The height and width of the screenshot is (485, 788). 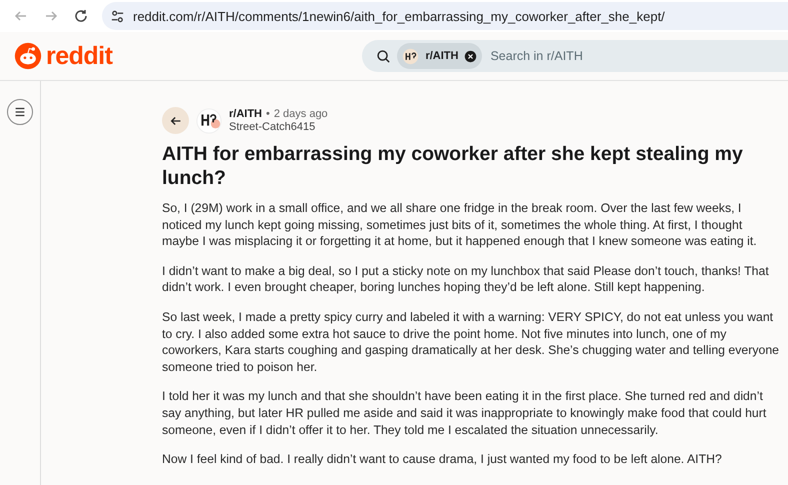 I want to click on site-settings-icon, so click(x=117, y=16).